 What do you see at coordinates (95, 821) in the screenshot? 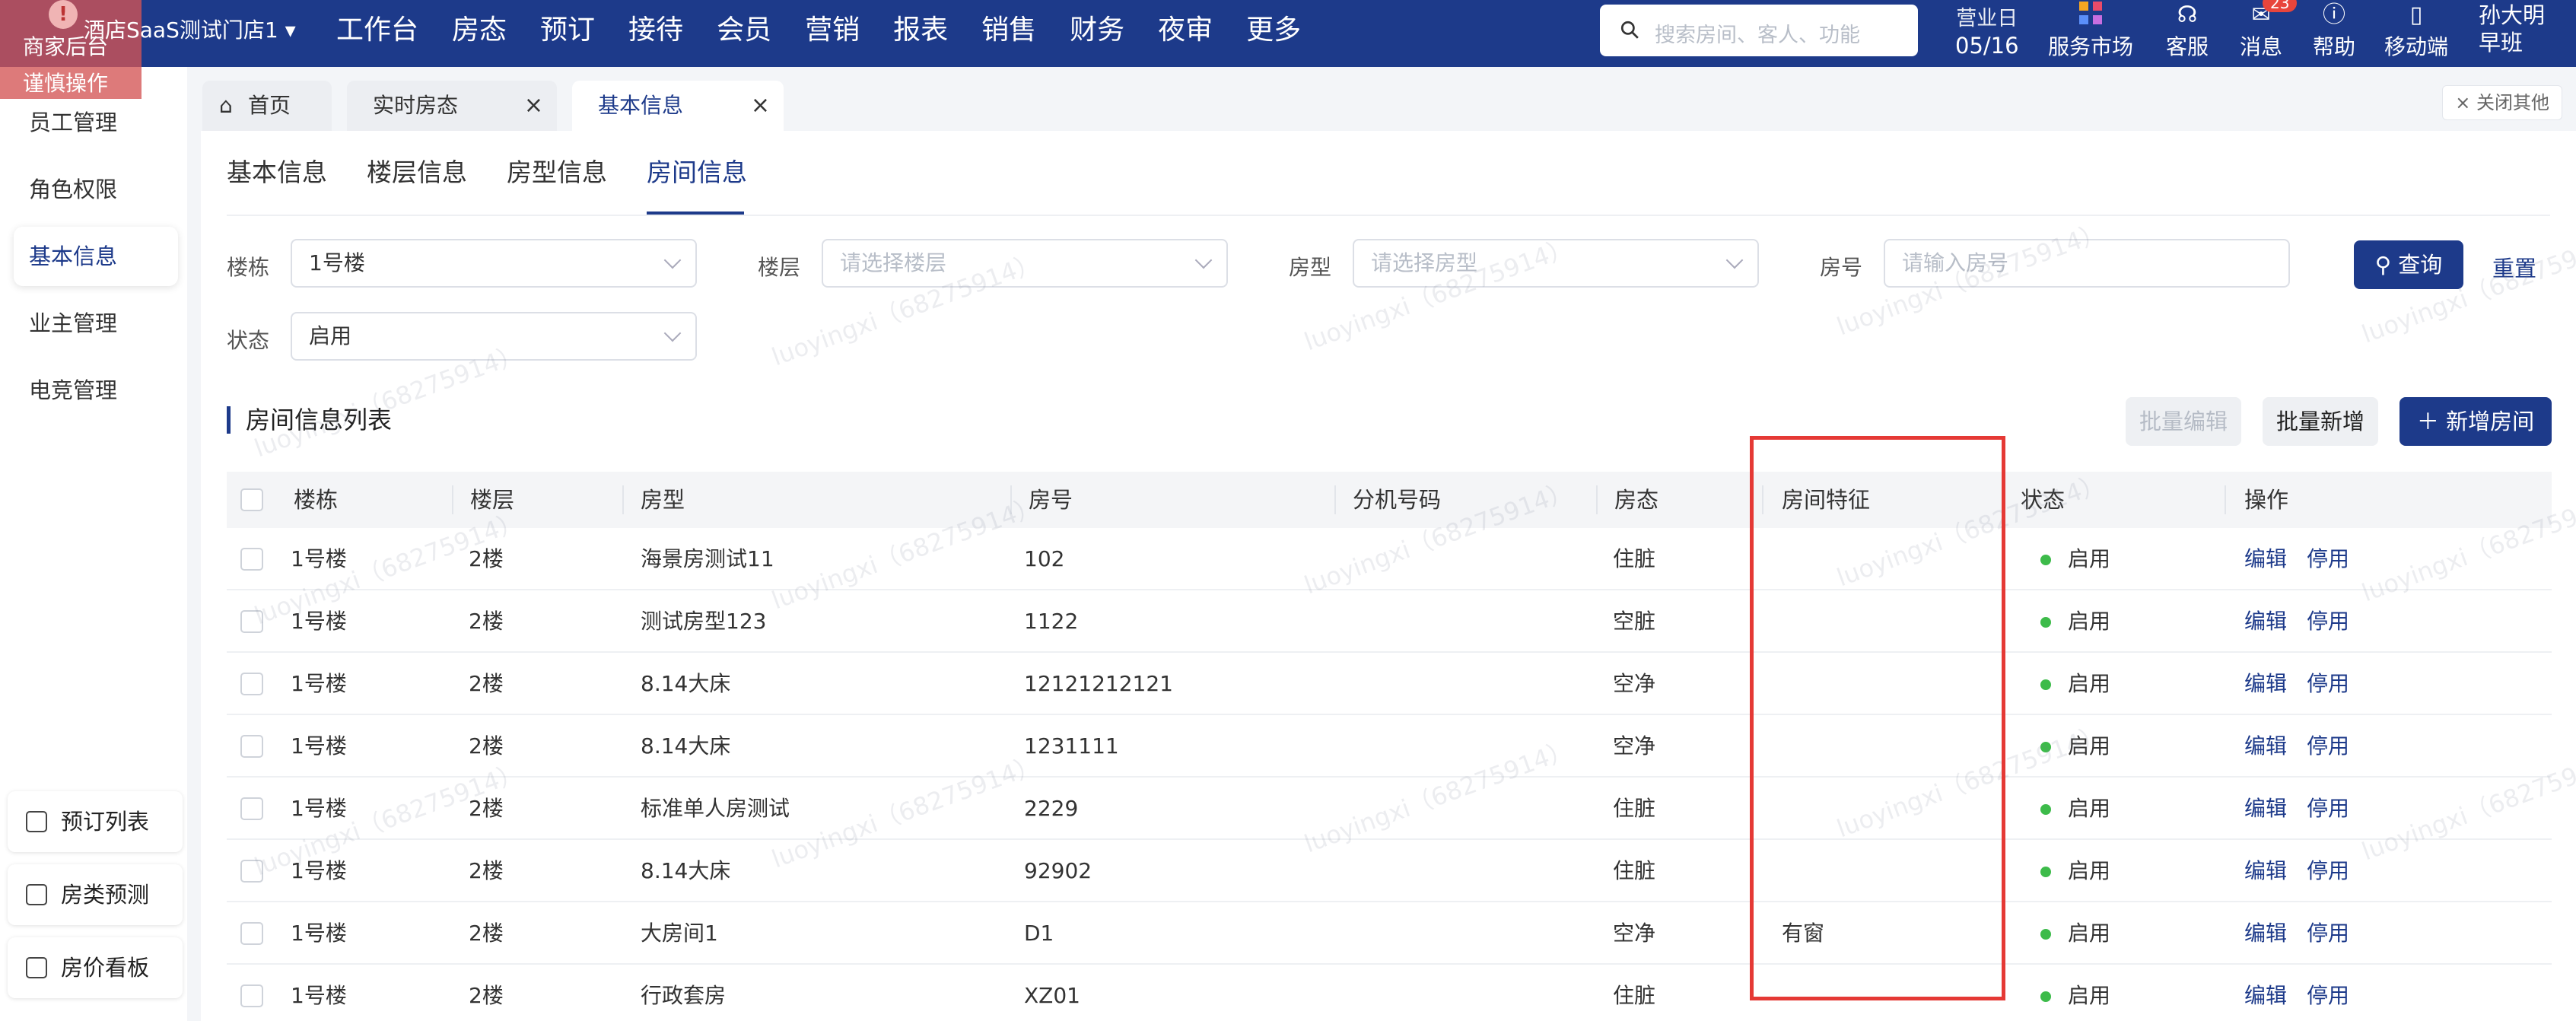
I see `quick-booking-list: 预订列表` at bounding box center [95, 821].